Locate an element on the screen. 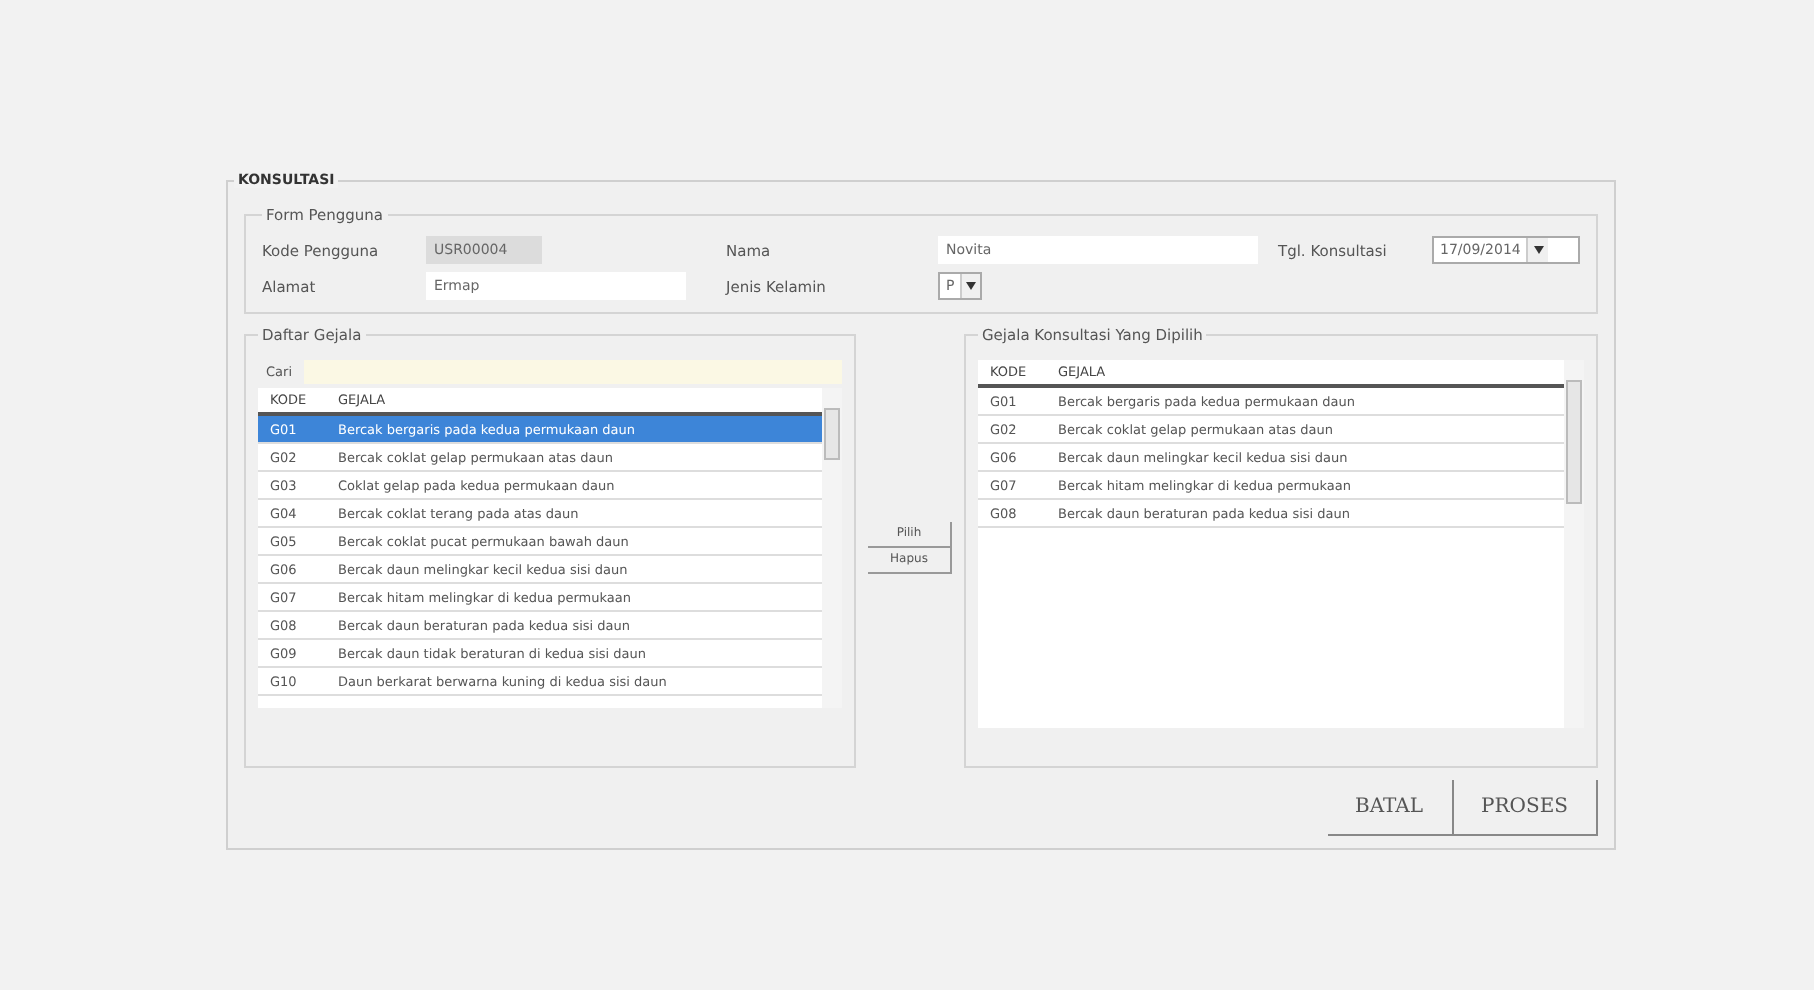  action-button: PROSES is located at coordinates (1525, 808).